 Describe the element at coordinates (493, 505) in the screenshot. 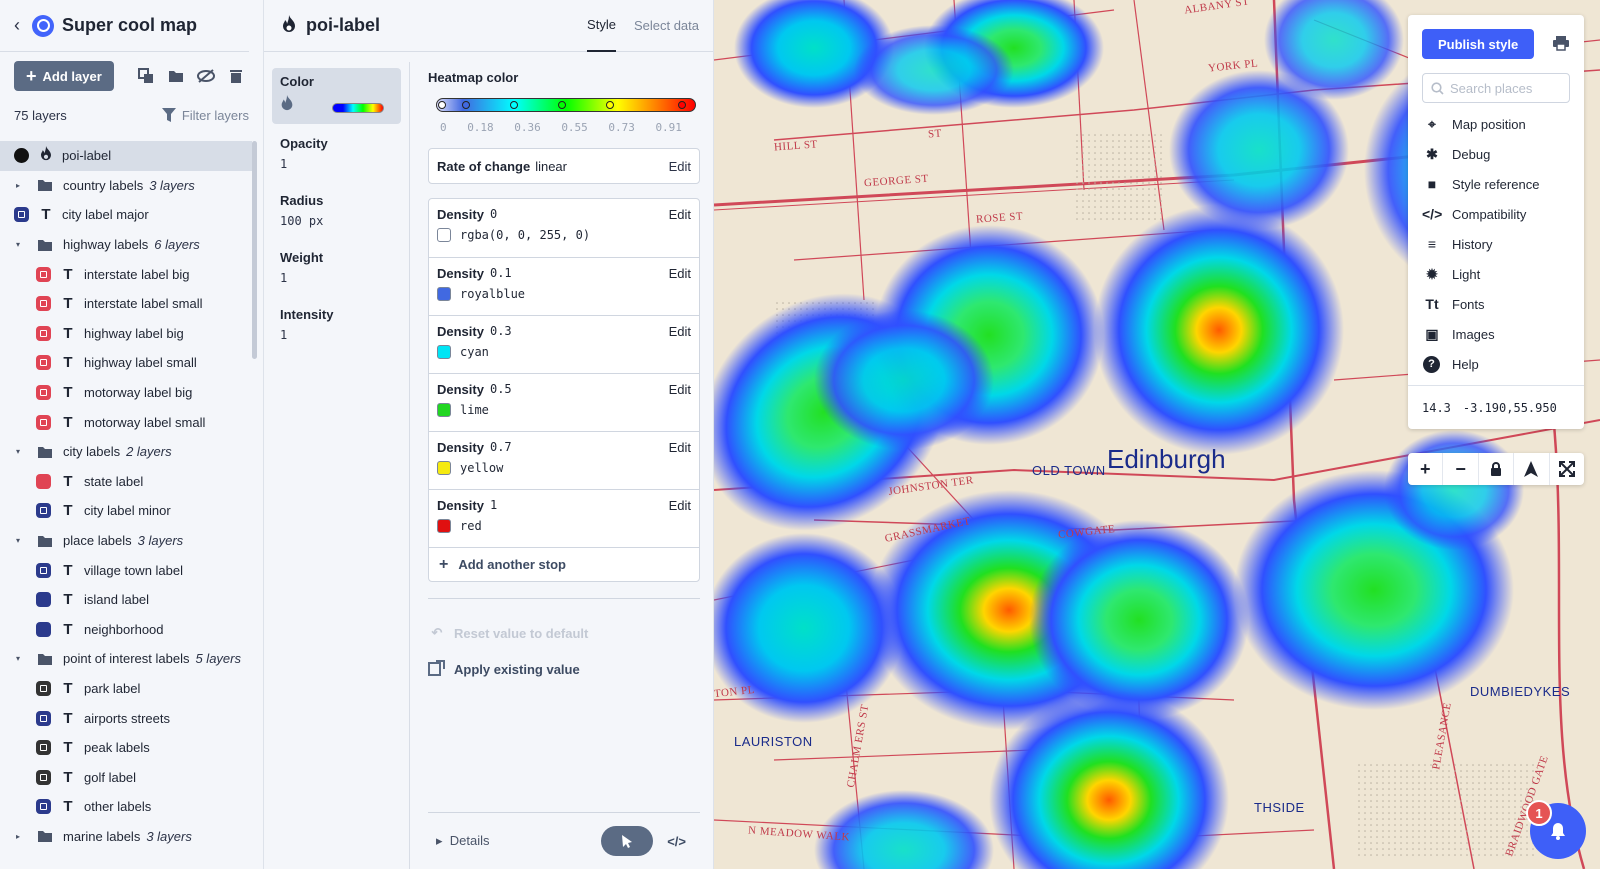

I see `density-value: 1` at that location.